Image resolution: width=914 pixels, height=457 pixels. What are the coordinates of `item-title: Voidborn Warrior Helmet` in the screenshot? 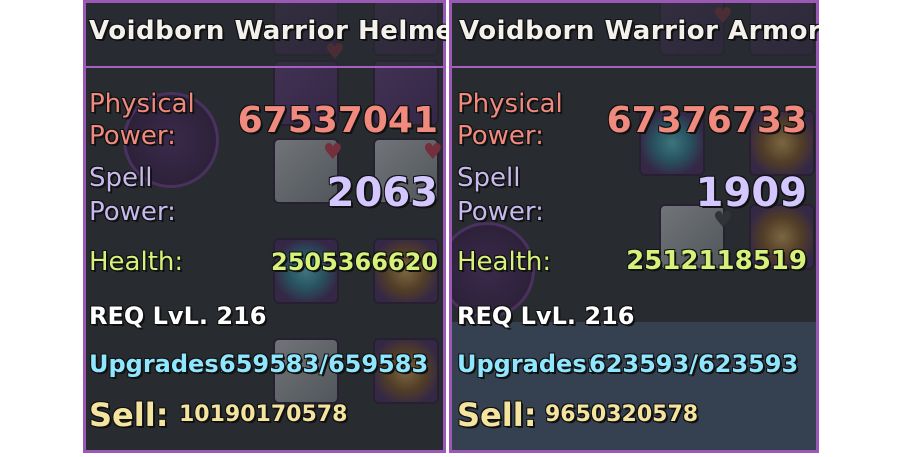 It's located at (267, 31).